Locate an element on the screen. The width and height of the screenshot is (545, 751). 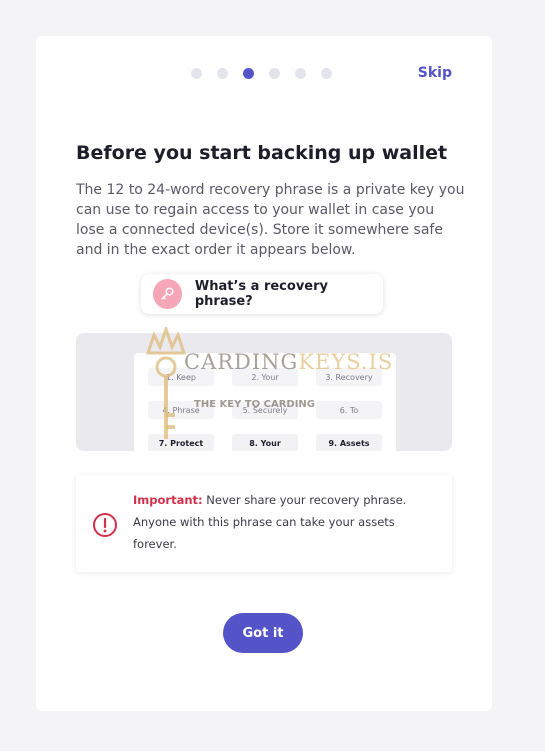
skip-button: Skip is located at coordinates (435, 73).